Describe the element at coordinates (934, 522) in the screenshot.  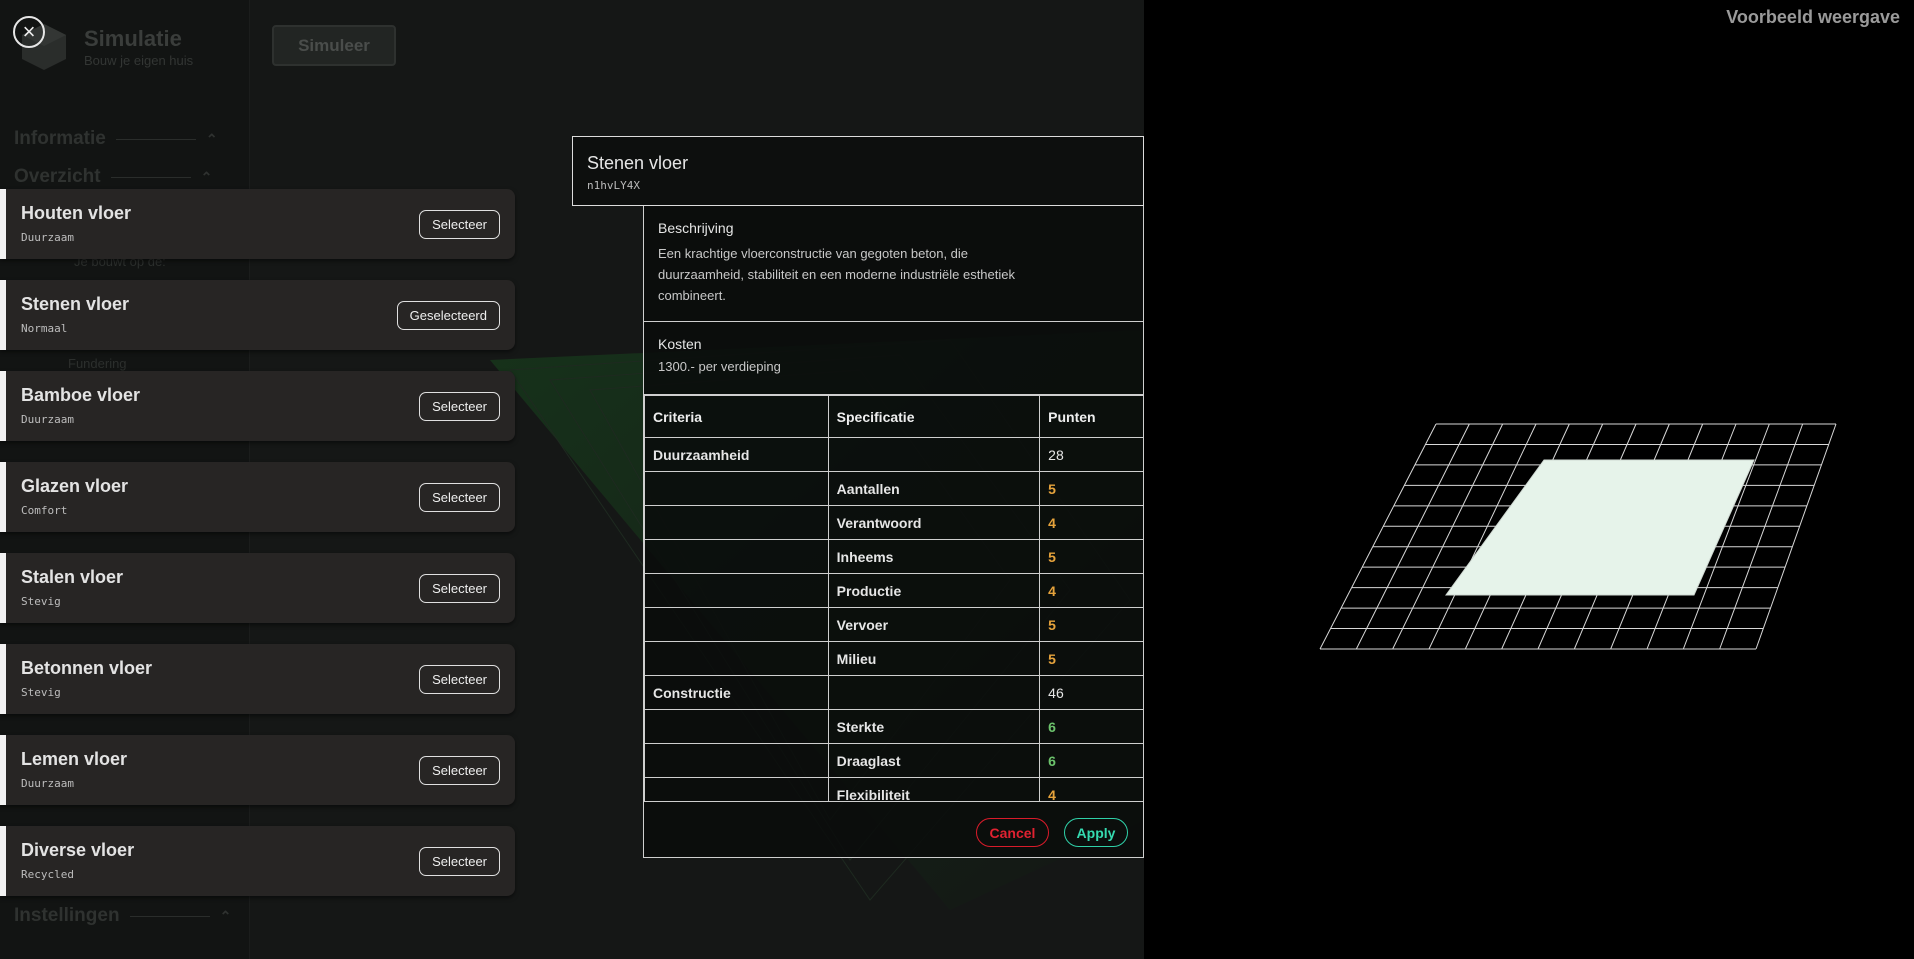
I see `specificatie-cell: Verantwoord` at that location.